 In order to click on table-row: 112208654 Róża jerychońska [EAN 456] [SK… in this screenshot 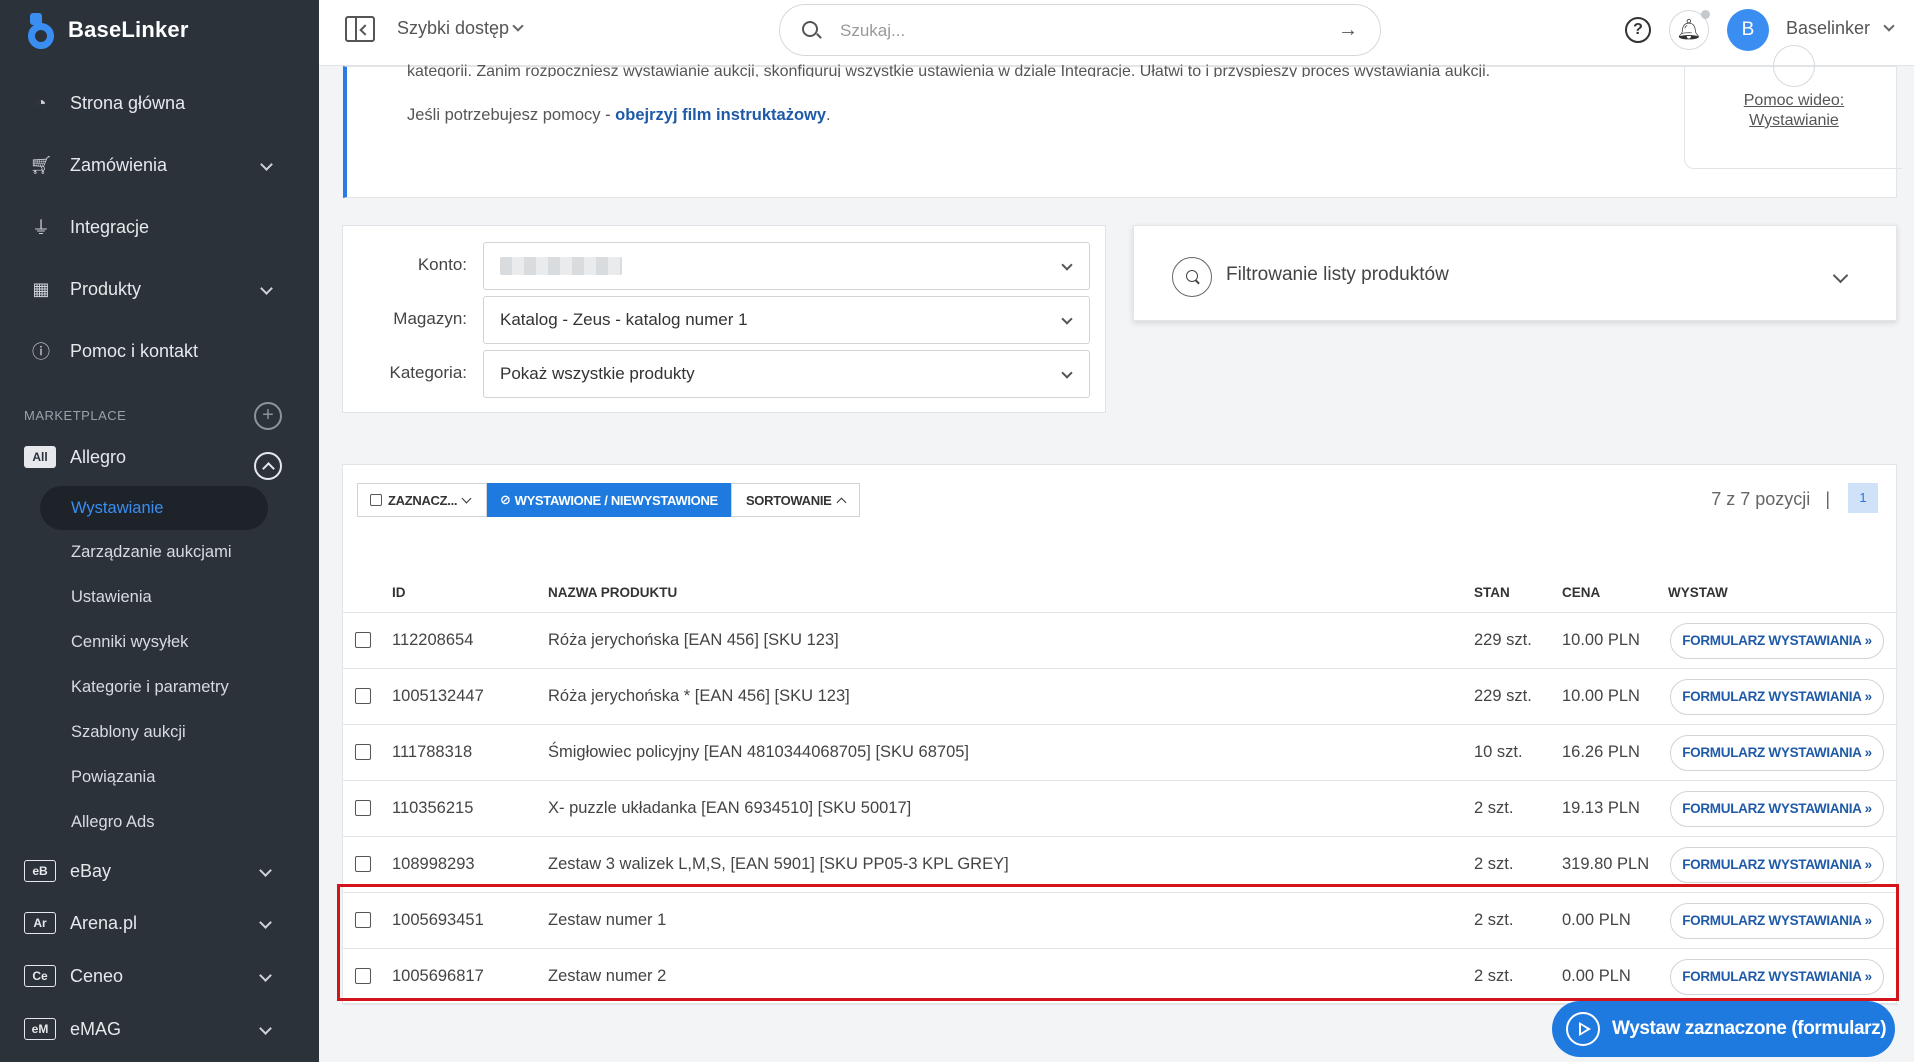, I will do `click(1120, 641)`.